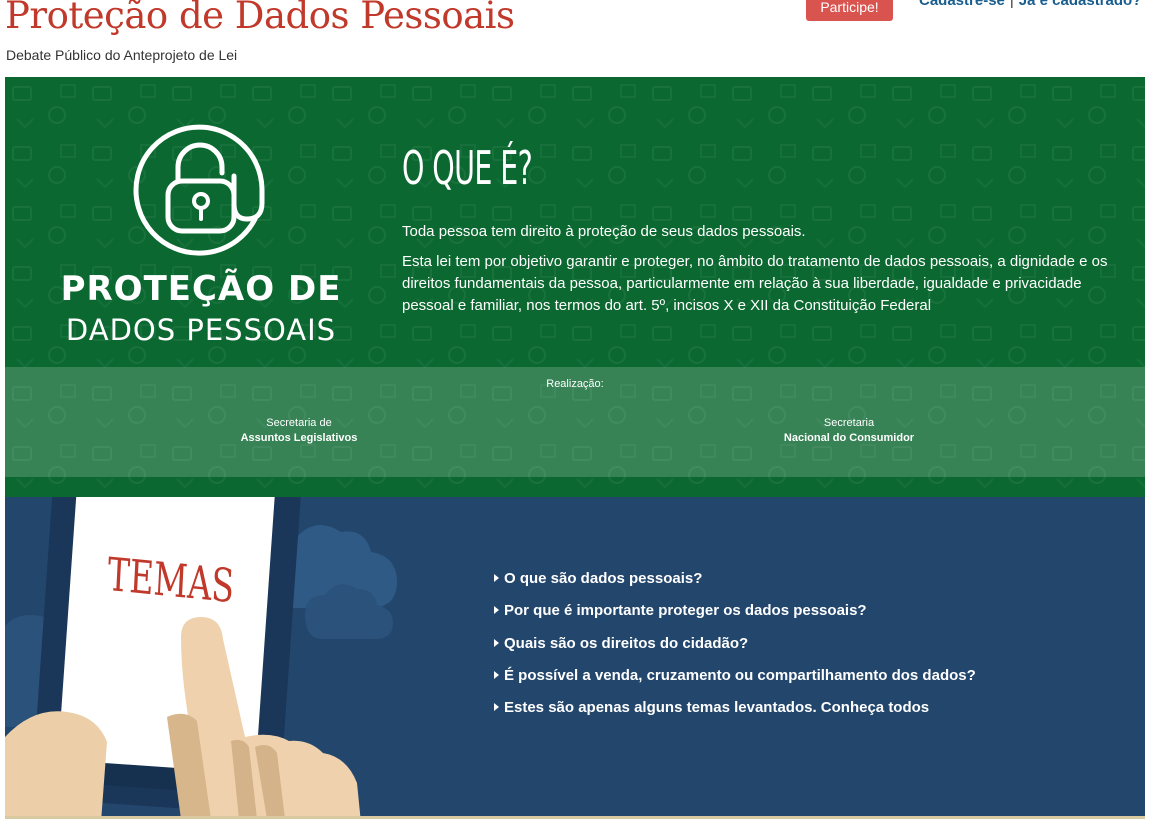 Image resolution: width=1151 pixels, height=819 pixels. I want to click on logo: PROTEÇÃO DE DADOS PESSOAIS, so click(205, 222).